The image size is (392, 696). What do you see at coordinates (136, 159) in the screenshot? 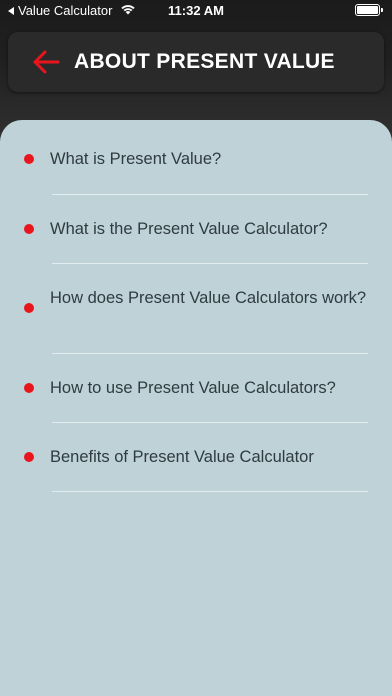
I see `list-item-label: What is Present Value?` at bounding box center [136, 159].